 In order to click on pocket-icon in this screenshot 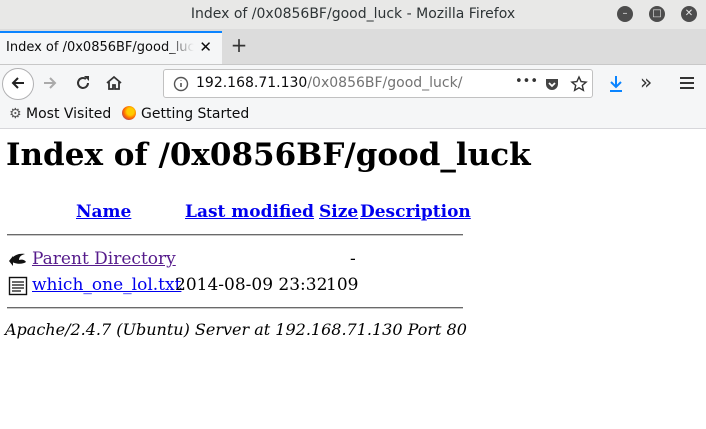, I will do `click(552, 84)`.